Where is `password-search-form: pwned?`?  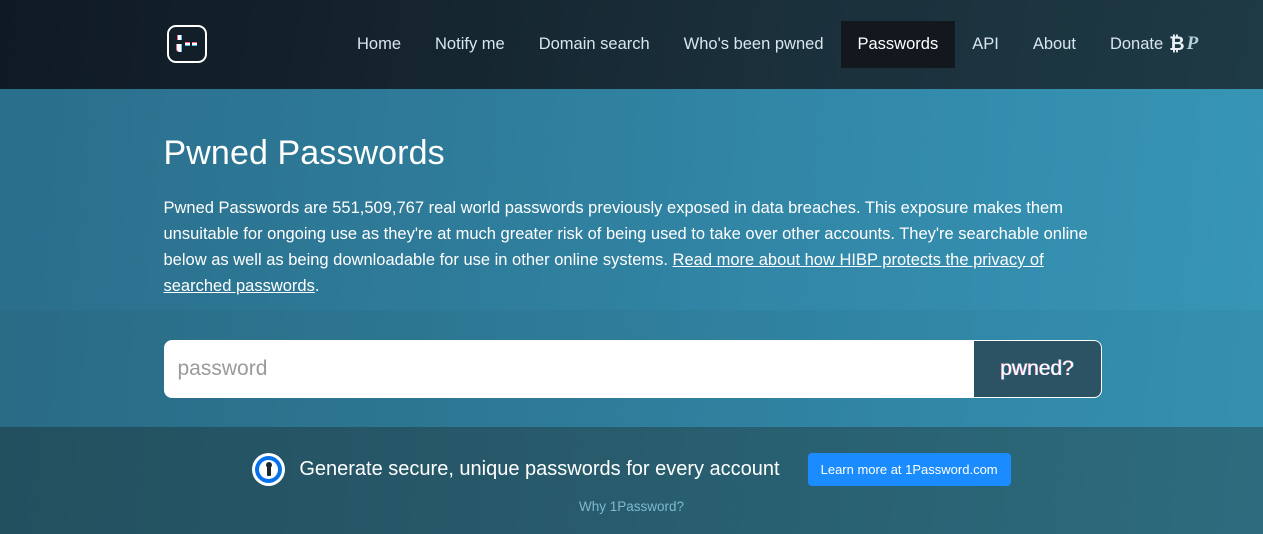
password-search-form: pwned? is located at coordinates (632, 368).